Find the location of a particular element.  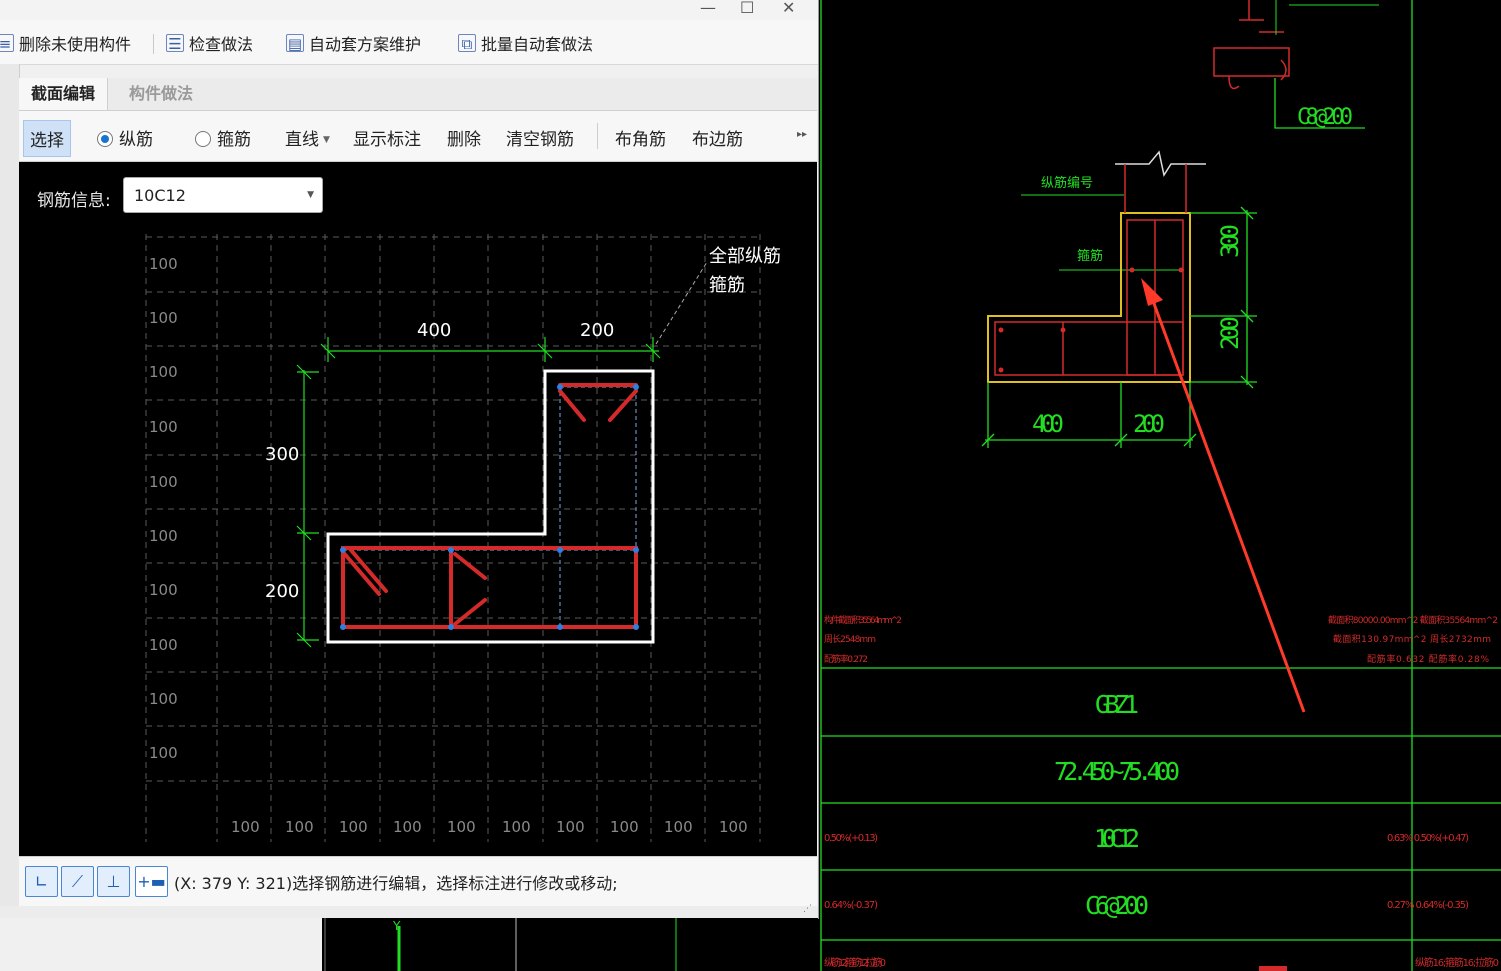

cad-bottom-marker is located at coordinates (1273, 968).